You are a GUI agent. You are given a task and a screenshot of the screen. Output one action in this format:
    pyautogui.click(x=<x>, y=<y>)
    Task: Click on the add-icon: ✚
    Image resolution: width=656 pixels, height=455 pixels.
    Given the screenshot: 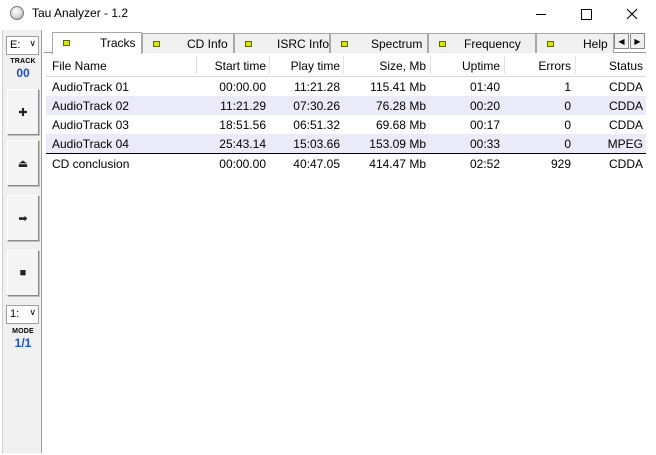 What is the action you would take?
    pyautogui.click(x=23, y=112)
    